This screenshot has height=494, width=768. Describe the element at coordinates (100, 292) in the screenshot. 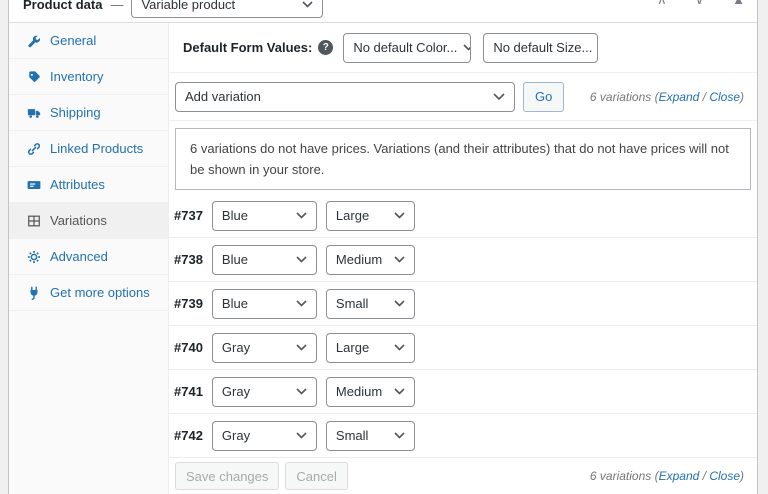

I see `sidebar-item-label: Get more options` at that location.